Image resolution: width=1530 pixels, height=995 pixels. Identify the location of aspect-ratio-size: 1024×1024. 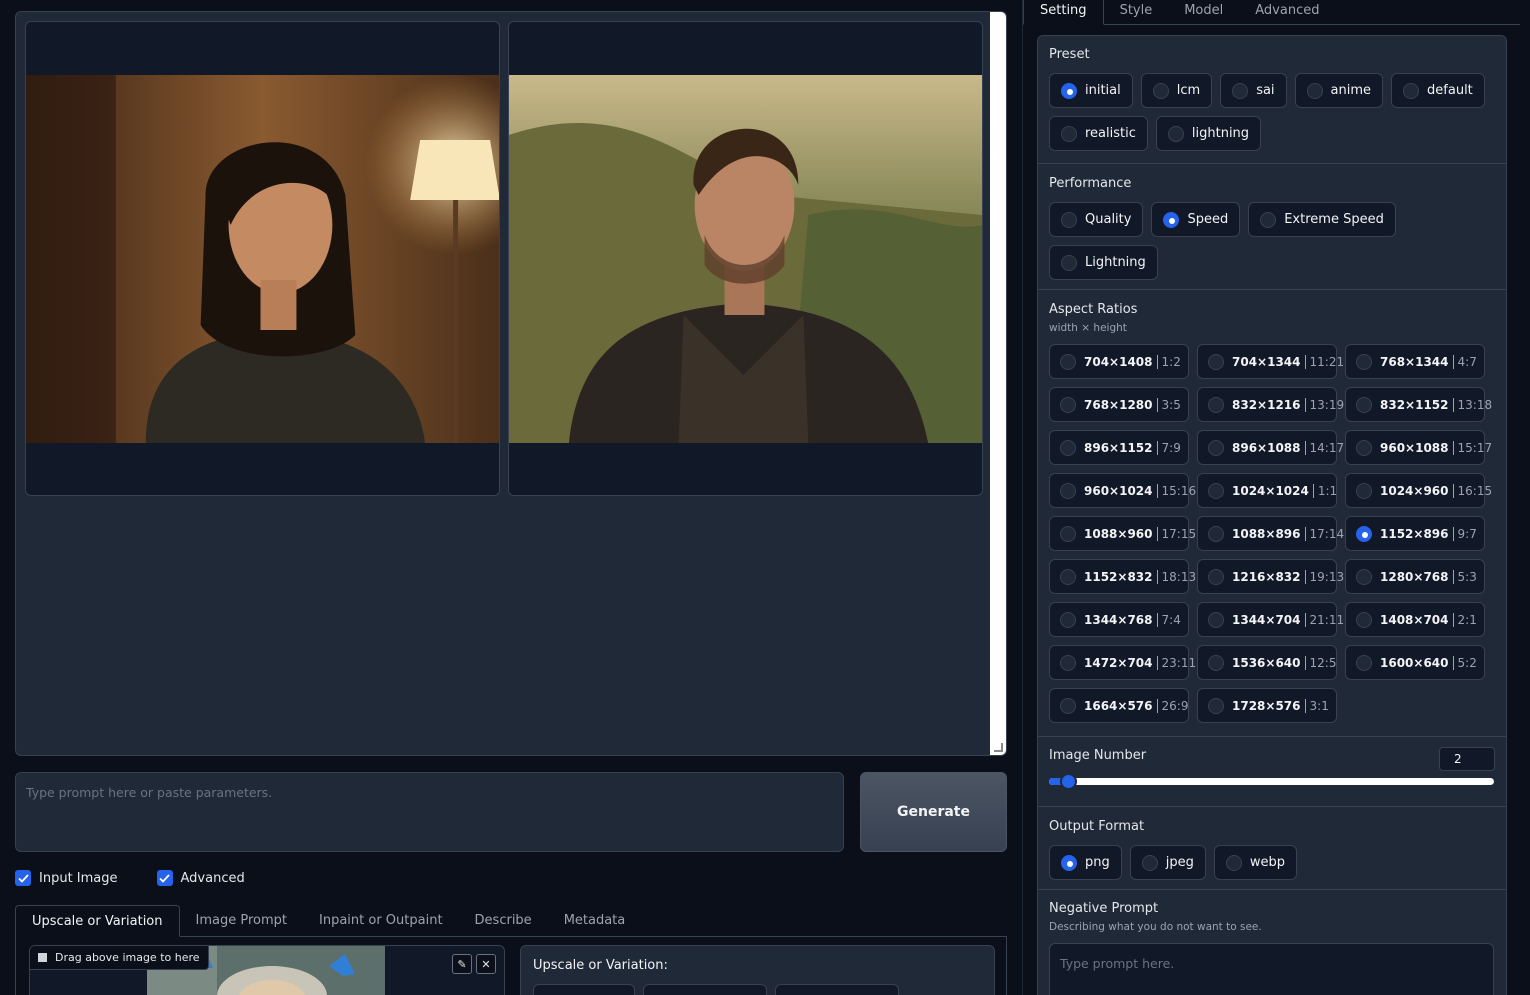
(1270, 490).